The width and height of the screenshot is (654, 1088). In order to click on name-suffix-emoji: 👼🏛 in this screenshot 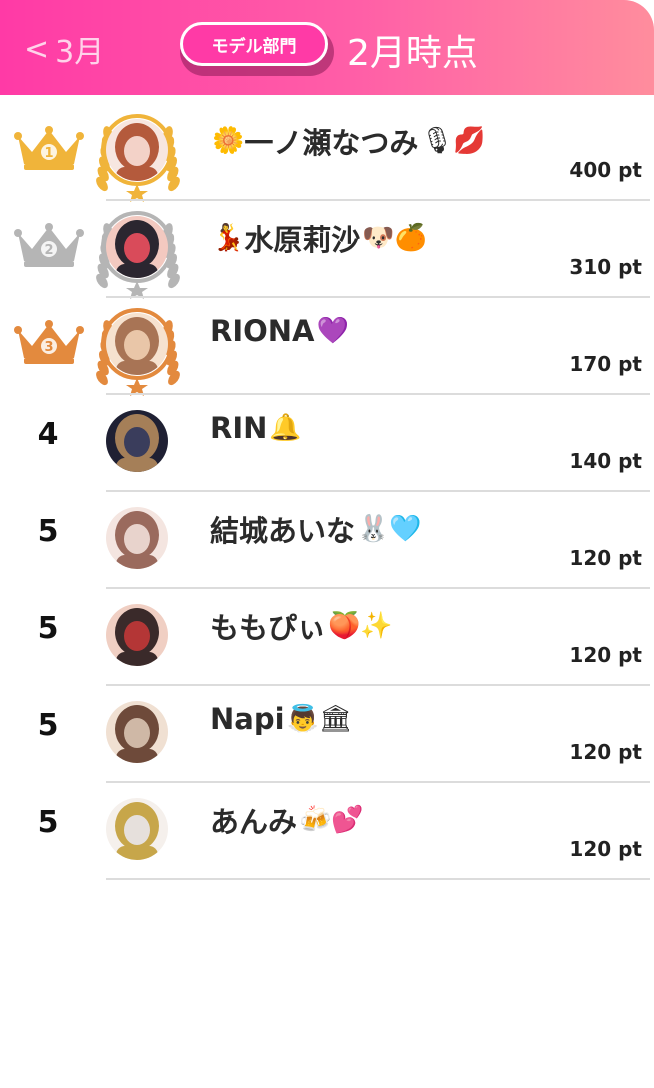, I will do `click(319, 719)`.